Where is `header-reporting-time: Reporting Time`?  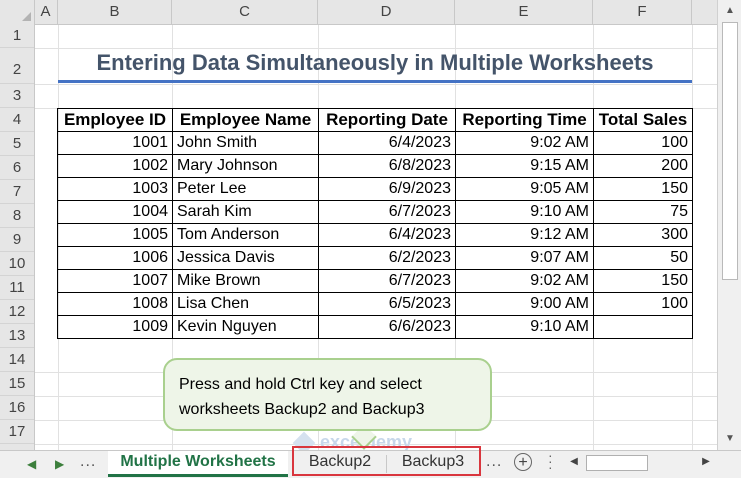 header-reporting-time: Reporting Time is located at coordinates (524, 120).